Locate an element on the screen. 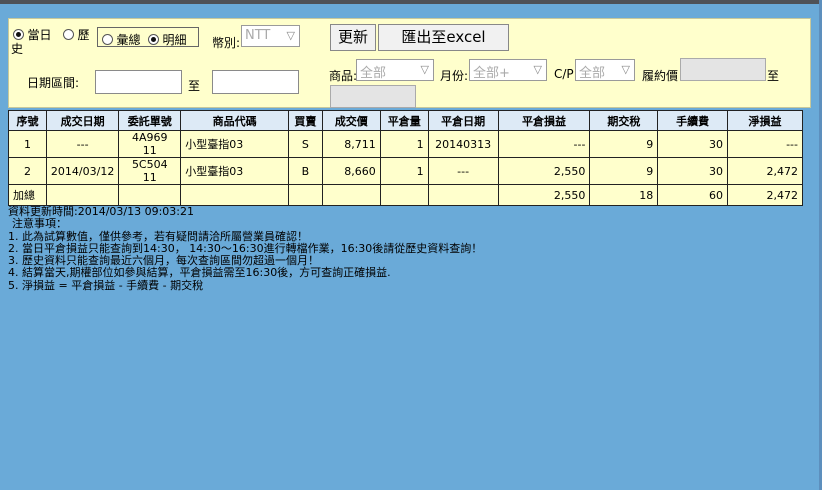 This screenshot has width=822, height=490. strike-to-label: 至 is located at coordinates (773, 76).